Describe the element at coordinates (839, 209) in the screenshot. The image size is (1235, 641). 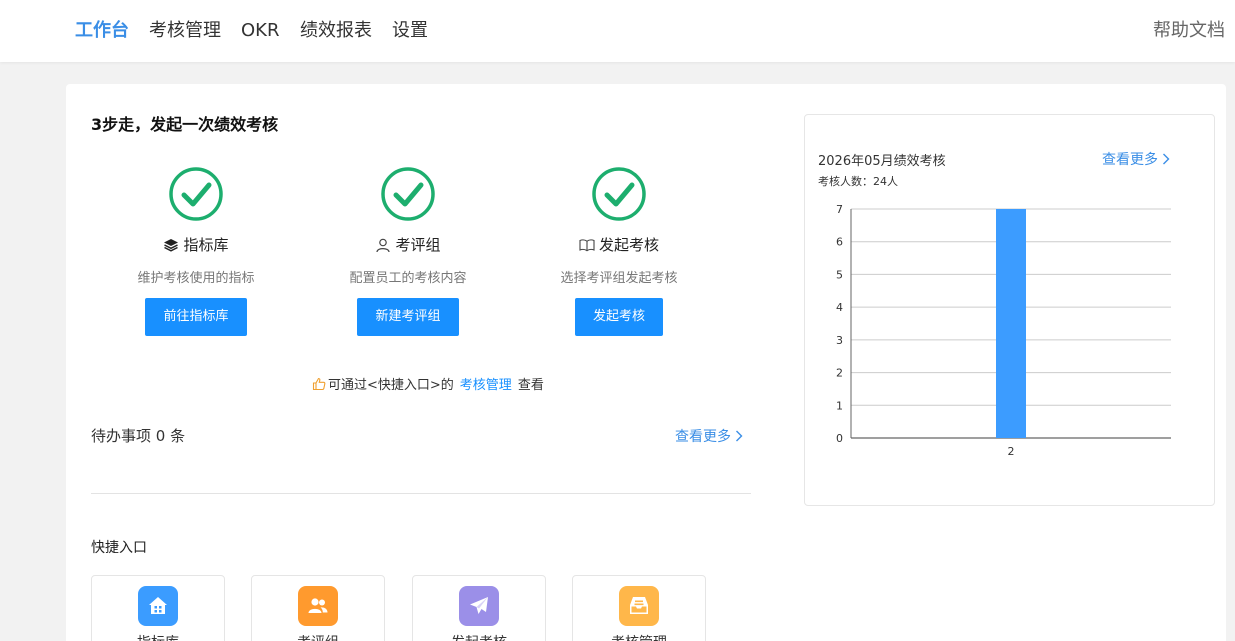
I see `y-tick-label: 7` at that location.